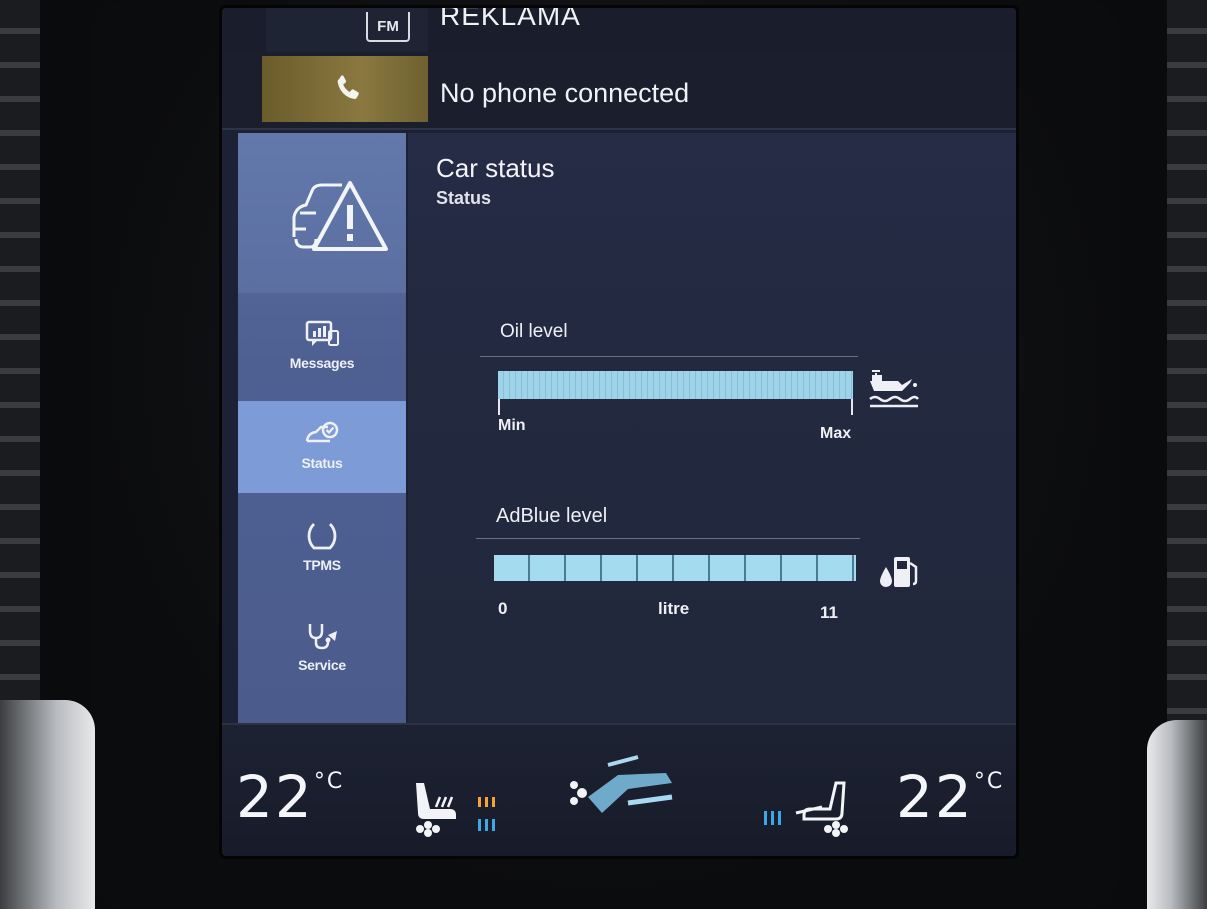 This screenshot has width=1207, height=909. I want to click on oil-level-bar, so click(675, 385).